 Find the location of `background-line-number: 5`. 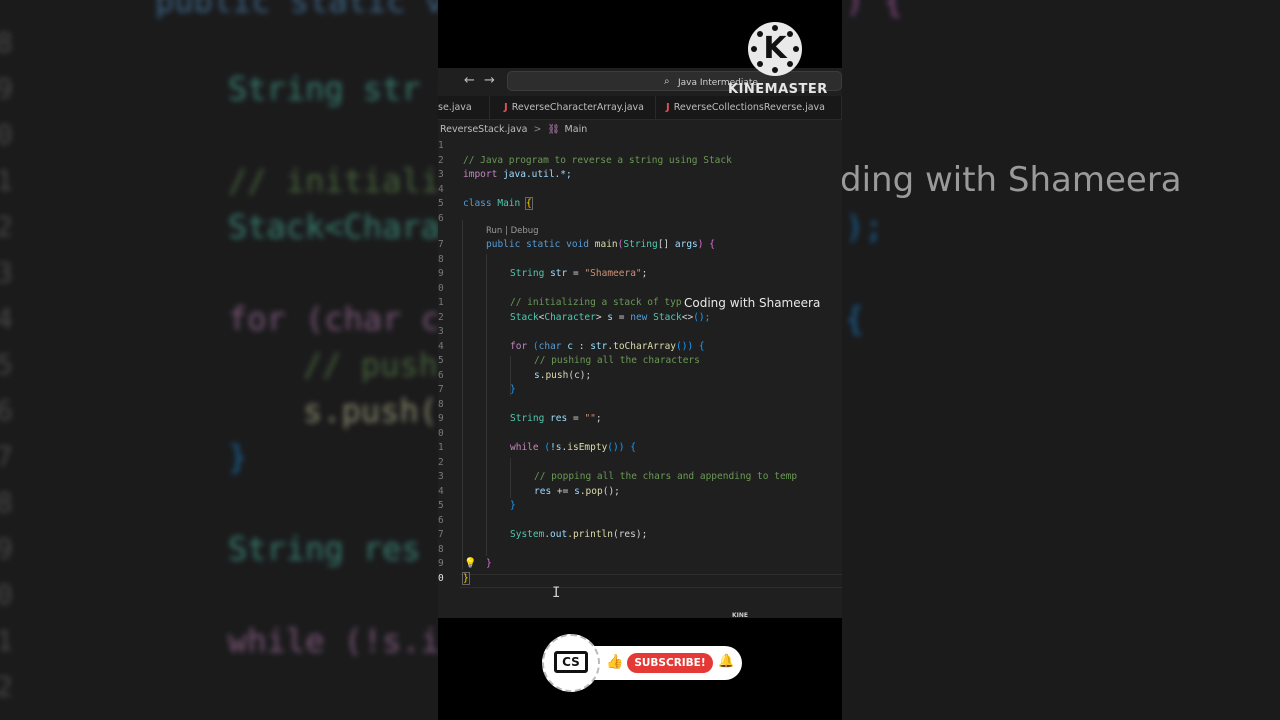

background-line-number: 5 is located at coordinates (6, 364).